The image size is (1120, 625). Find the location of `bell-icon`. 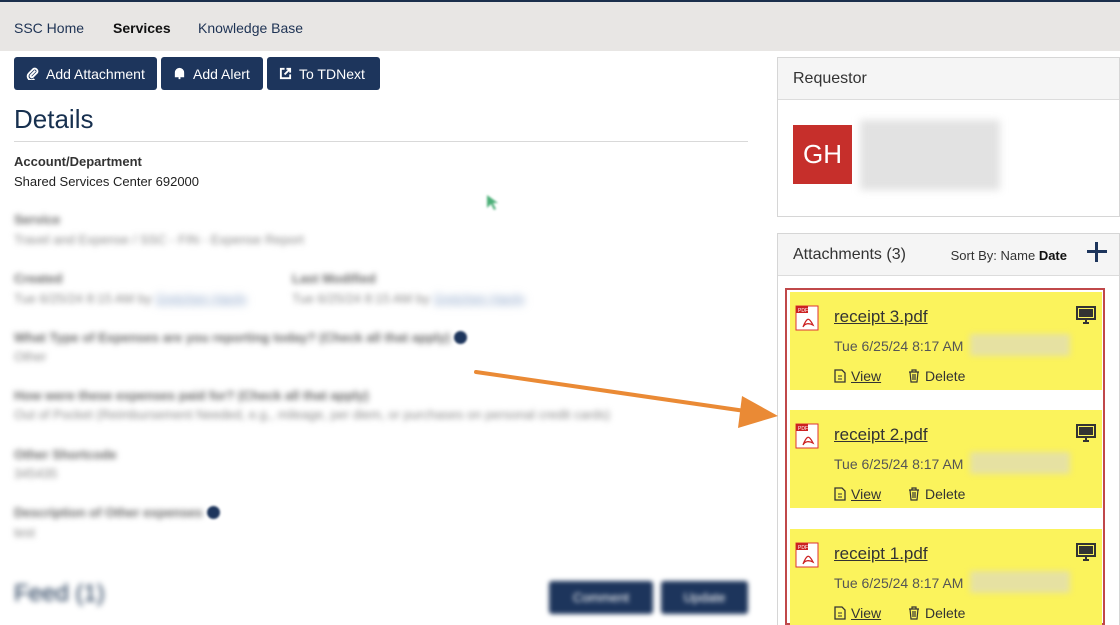

bell-icon is located at coordinates (179, 73).